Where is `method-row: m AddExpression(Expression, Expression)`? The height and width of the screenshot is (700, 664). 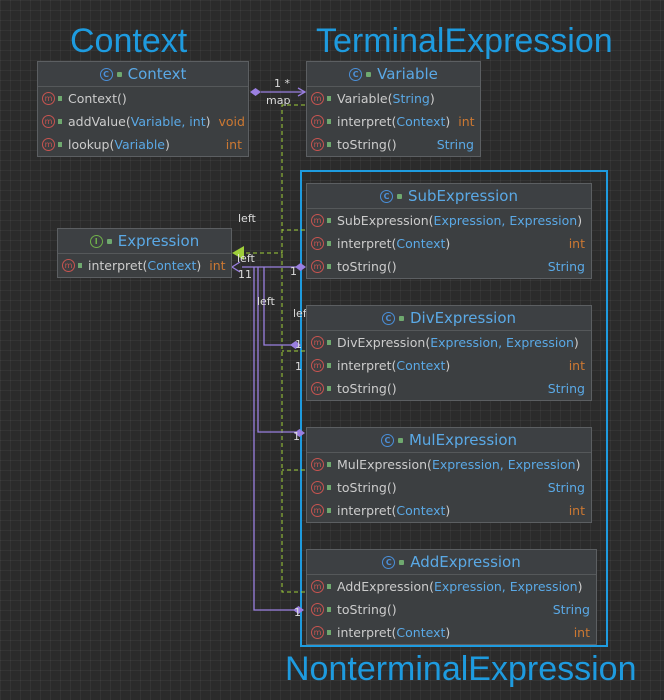
method-row: m AddExpression(Expression, Expression) is located at coordinates (451, 586).